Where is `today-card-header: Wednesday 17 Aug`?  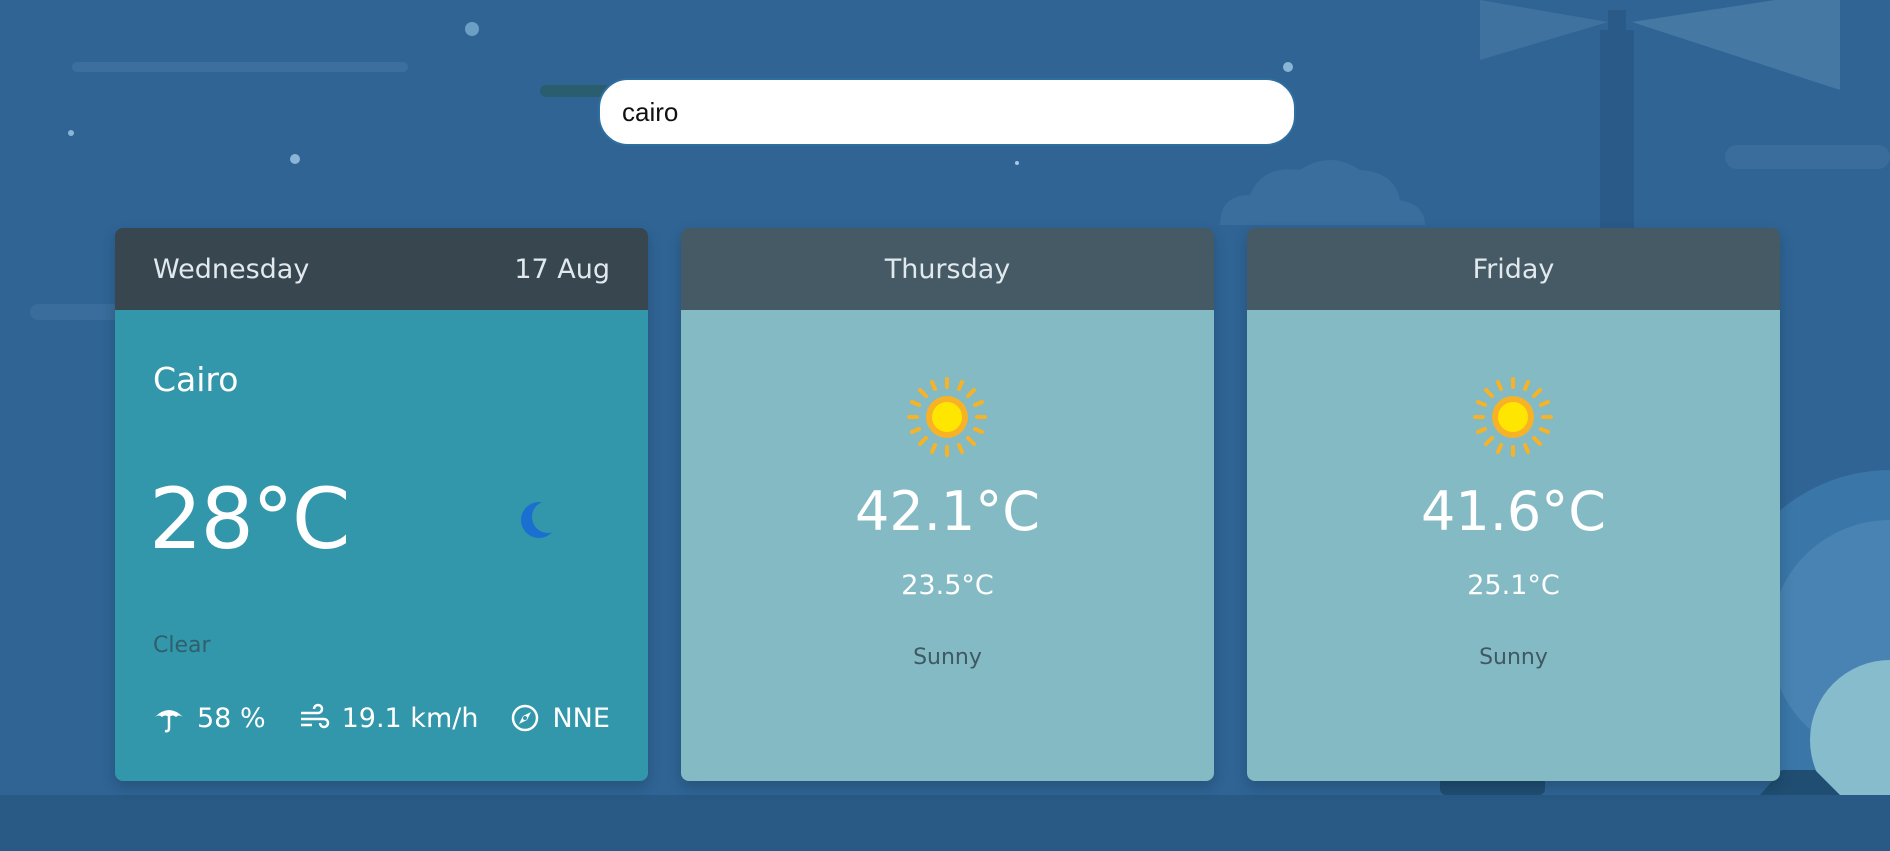
today-card-header: Wednesday 17 Aug is located at coordinates (381, 269).